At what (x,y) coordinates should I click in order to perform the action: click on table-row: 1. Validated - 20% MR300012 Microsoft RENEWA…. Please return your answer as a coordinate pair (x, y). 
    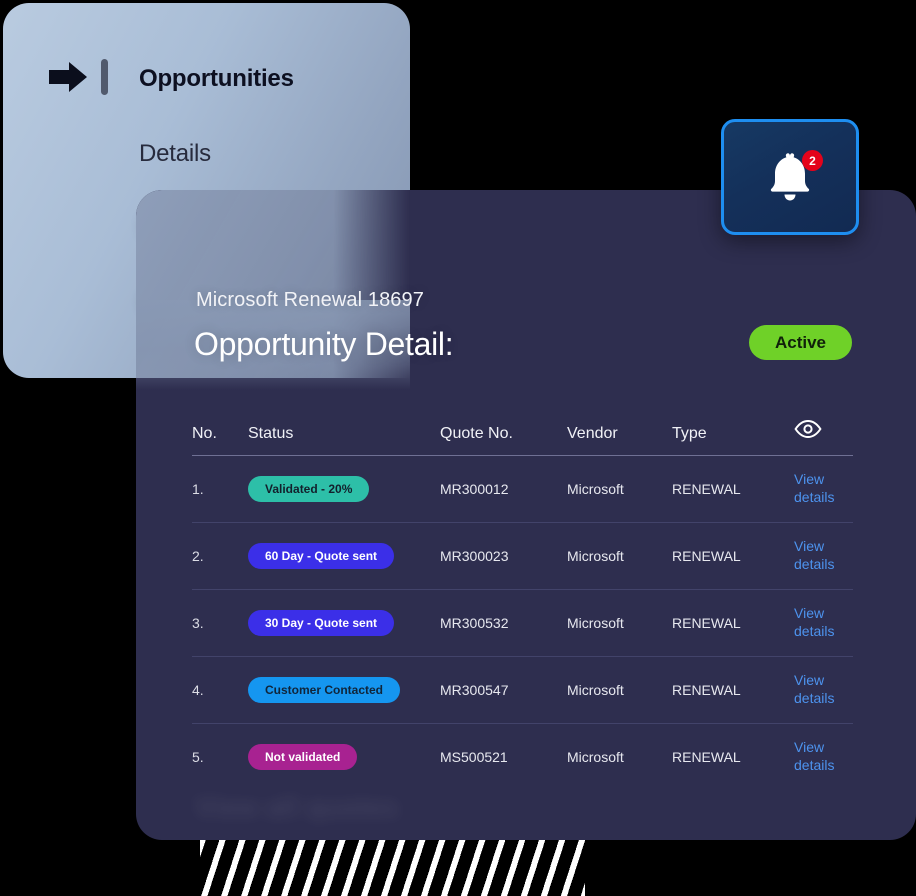
    Looking at the image, I should click on (522, 489).